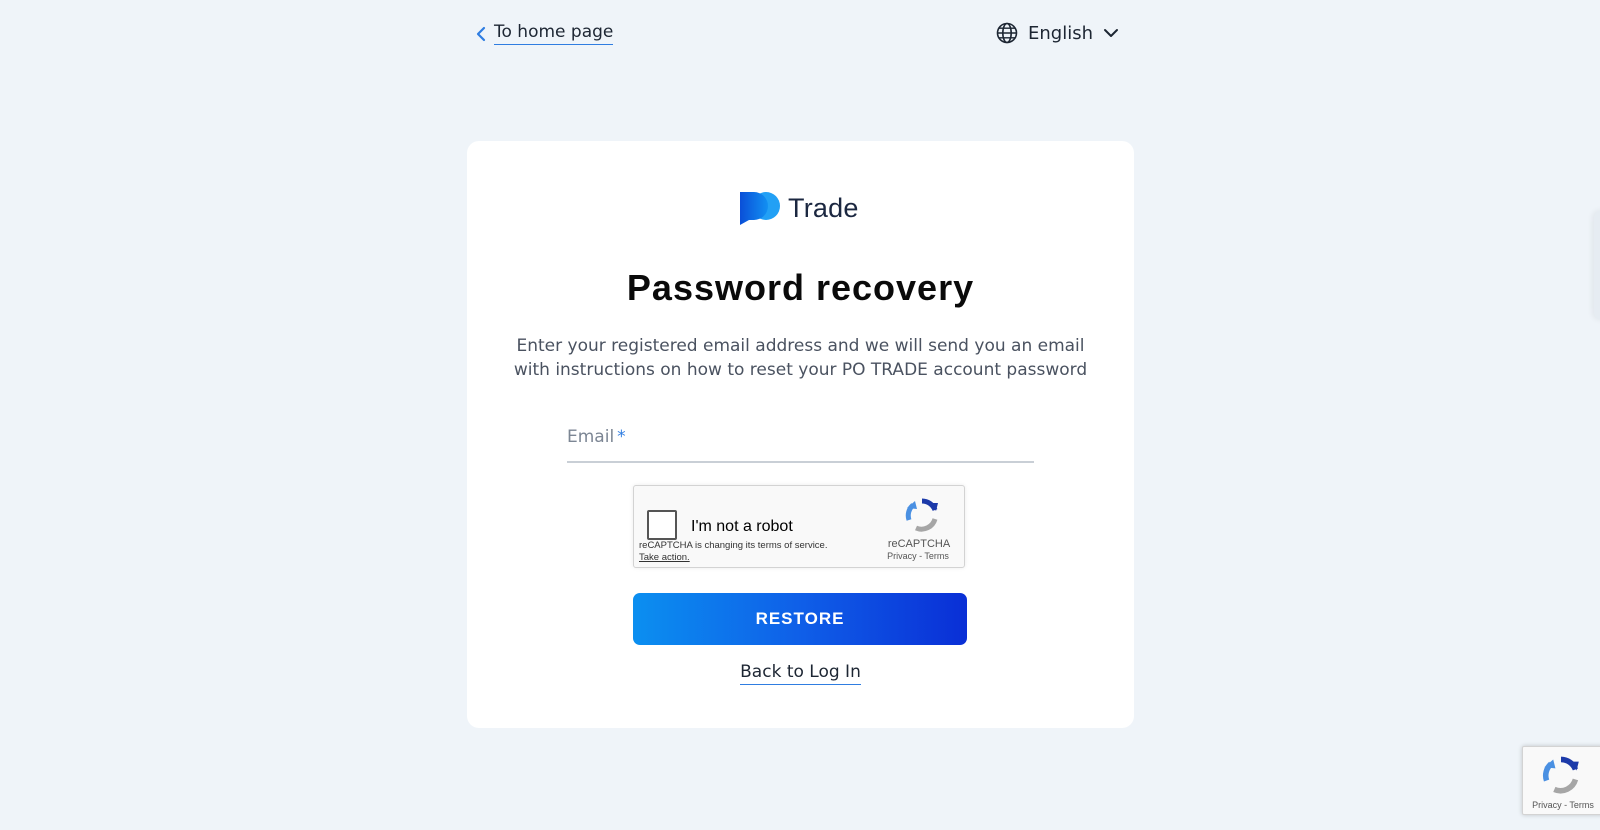 The height and width of the screenshot is (830, 1600). What do you see at coordinates (1111, 33) in the screenshot?
I see `chevron-down-icon` at bounding box center [1111, 33].